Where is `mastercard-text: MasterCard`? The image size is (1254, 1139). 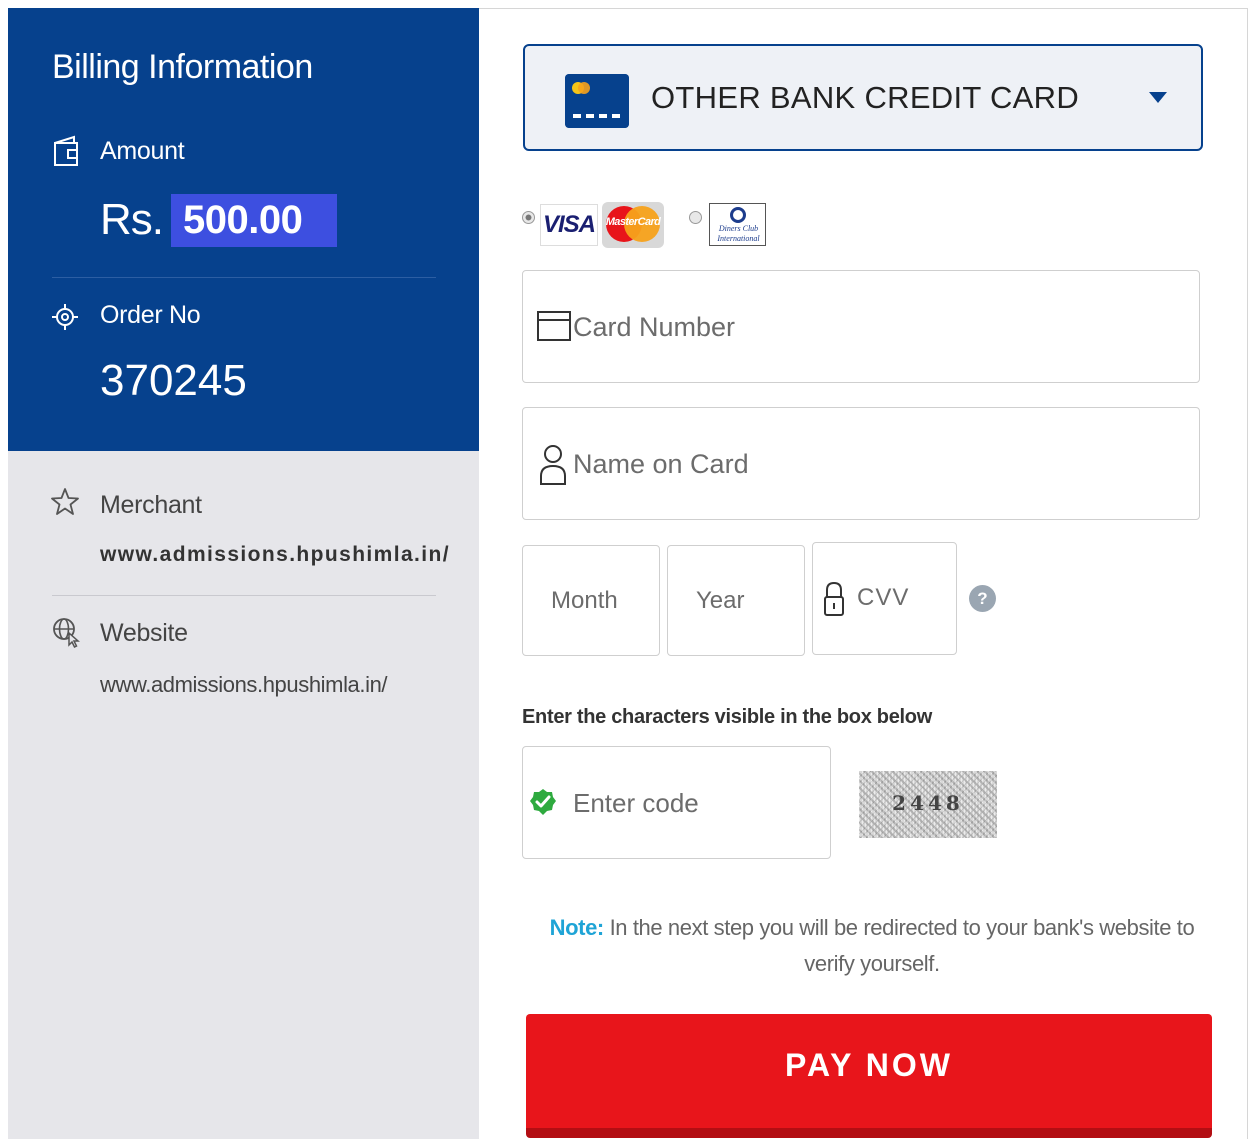
mastercard-text: MasterCard is located at coordinates (633, 222).